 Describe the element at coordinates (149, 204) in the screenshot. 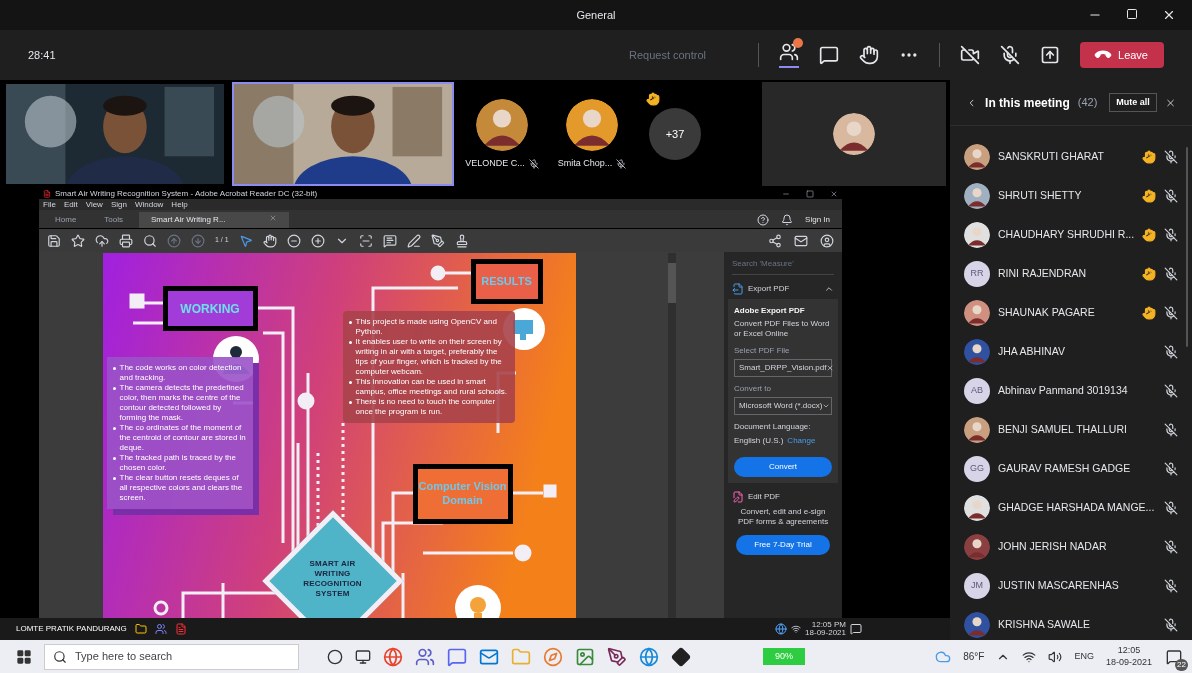

I see `menu-item: Window` at that location.